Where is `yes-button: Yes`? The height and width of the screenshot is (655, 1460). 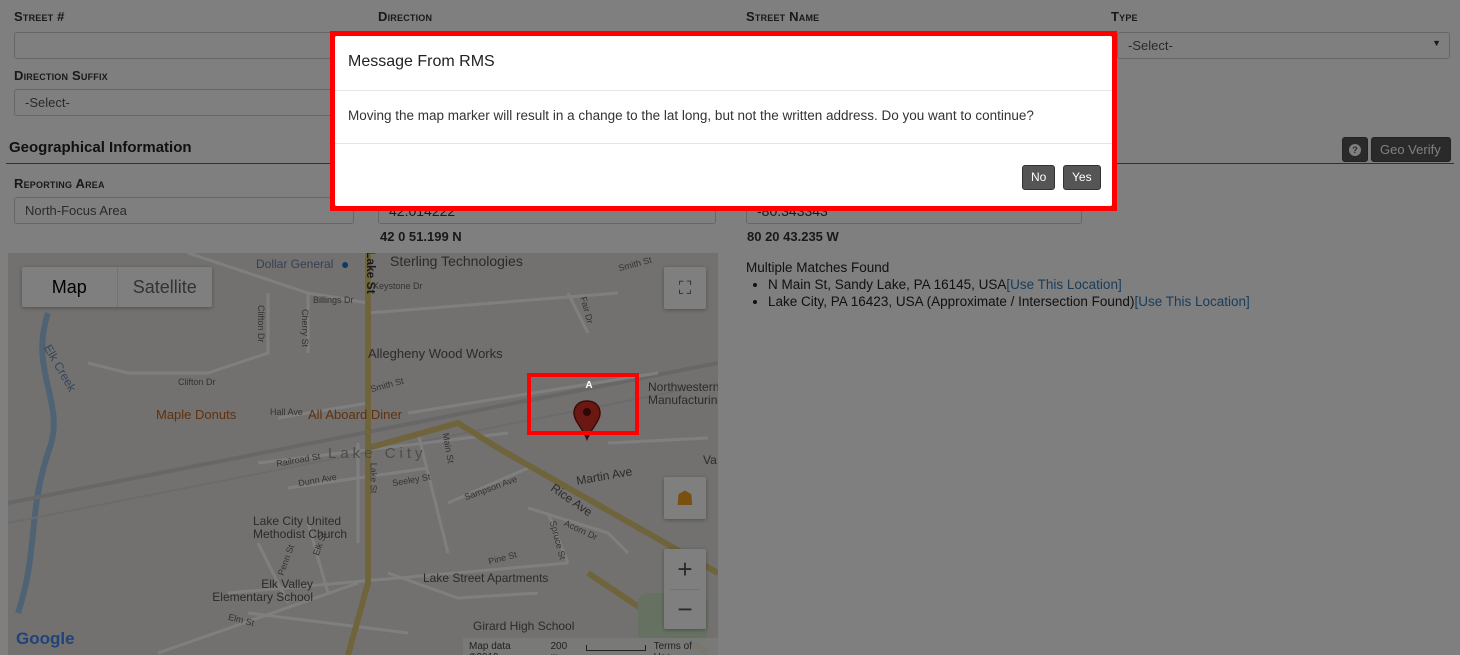
yes-button: Yes is located at coordinates (1082, 177).